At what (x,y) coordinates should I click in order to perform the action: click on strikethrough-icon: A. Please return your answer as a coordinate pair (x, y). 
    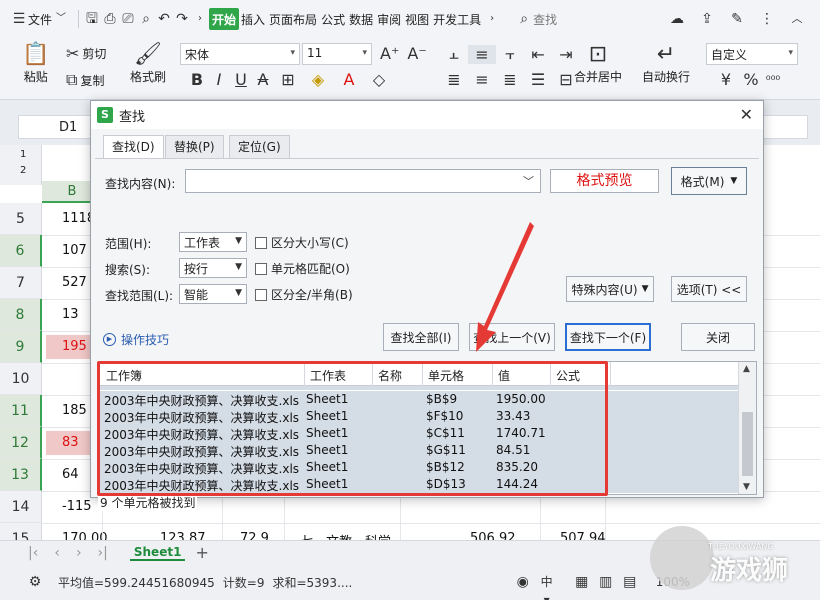
    Looking at the image, I should click on (263, 79).